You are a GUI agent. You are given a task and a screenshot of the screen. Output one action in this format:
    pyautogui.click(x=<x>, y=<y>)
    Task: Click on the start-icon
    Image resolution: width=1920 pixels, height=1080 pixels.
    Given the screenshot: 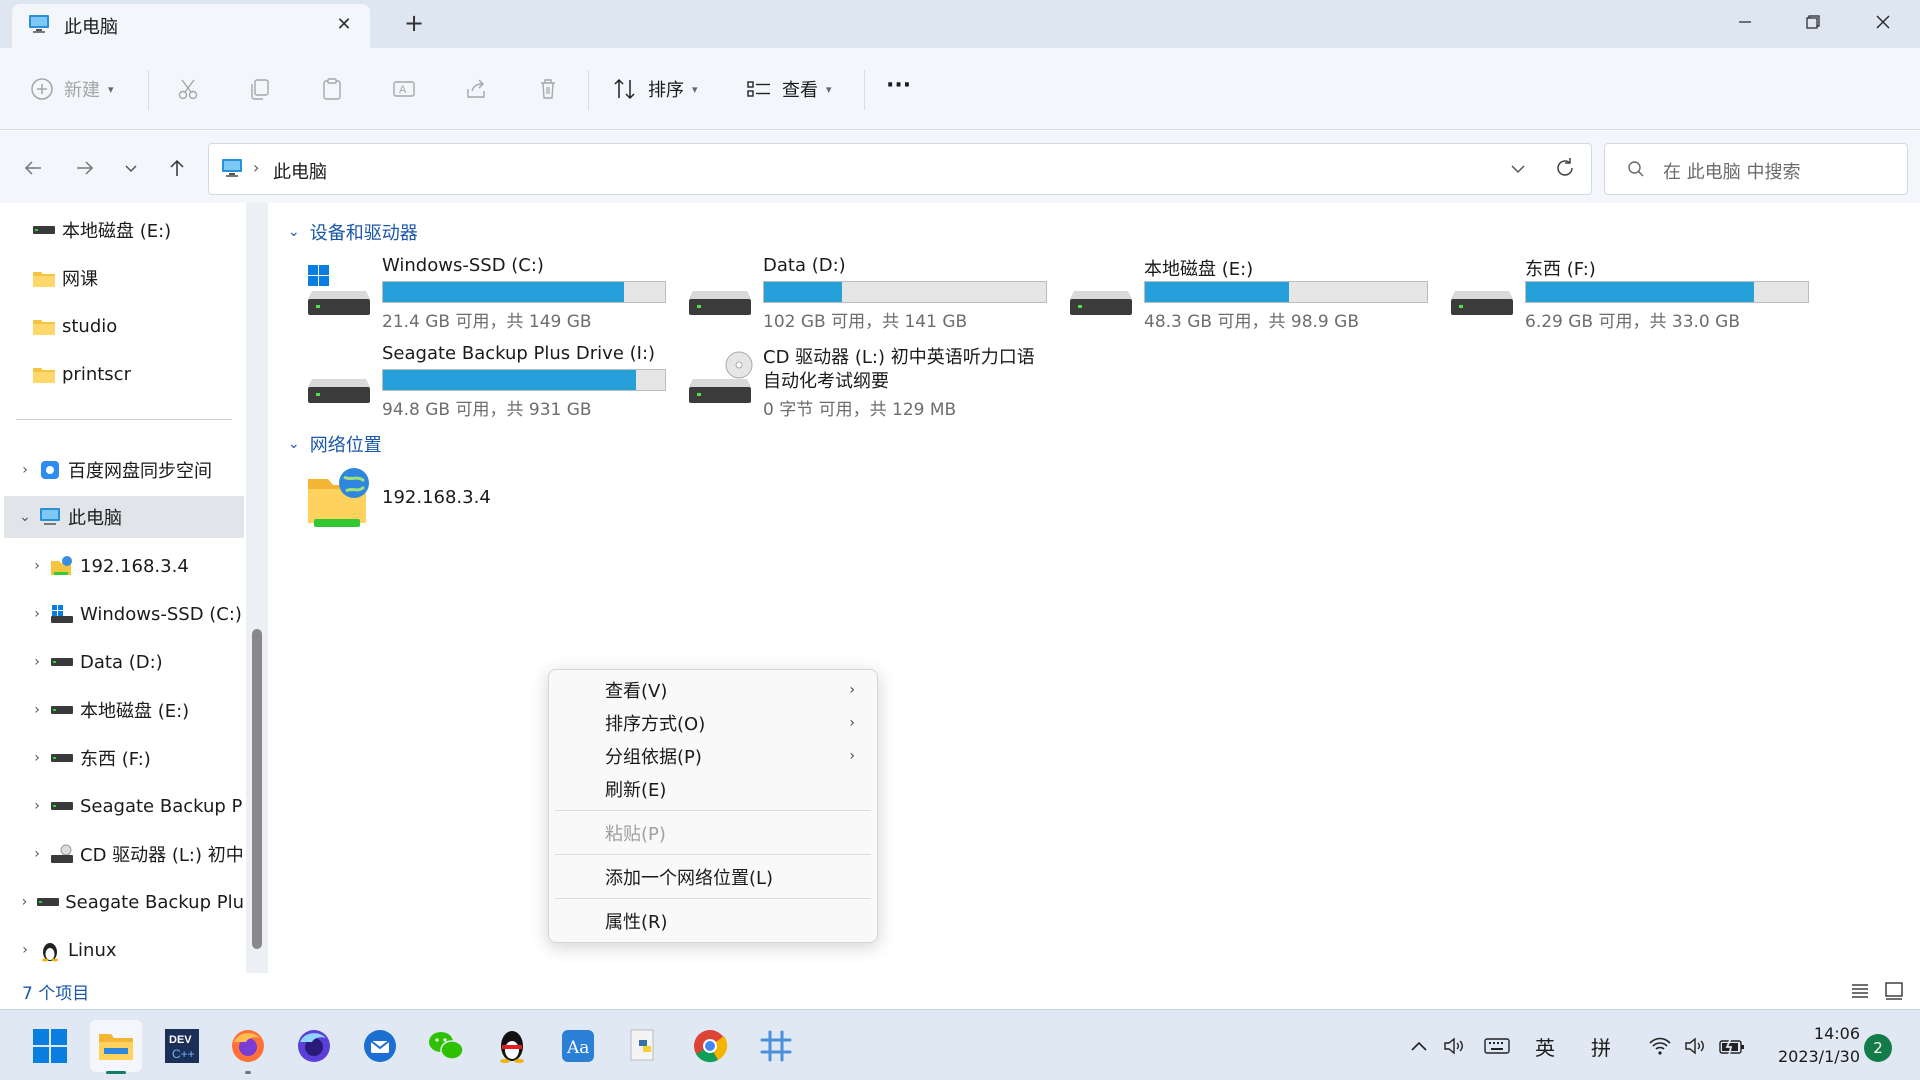 What is the action you would take?
    pyautogui.click(x=50, y=1046)
    